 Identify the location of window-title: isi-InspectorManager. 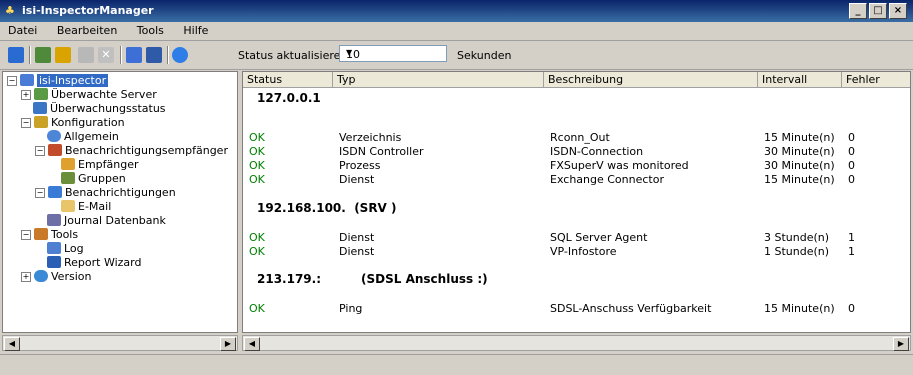
(88, 10).